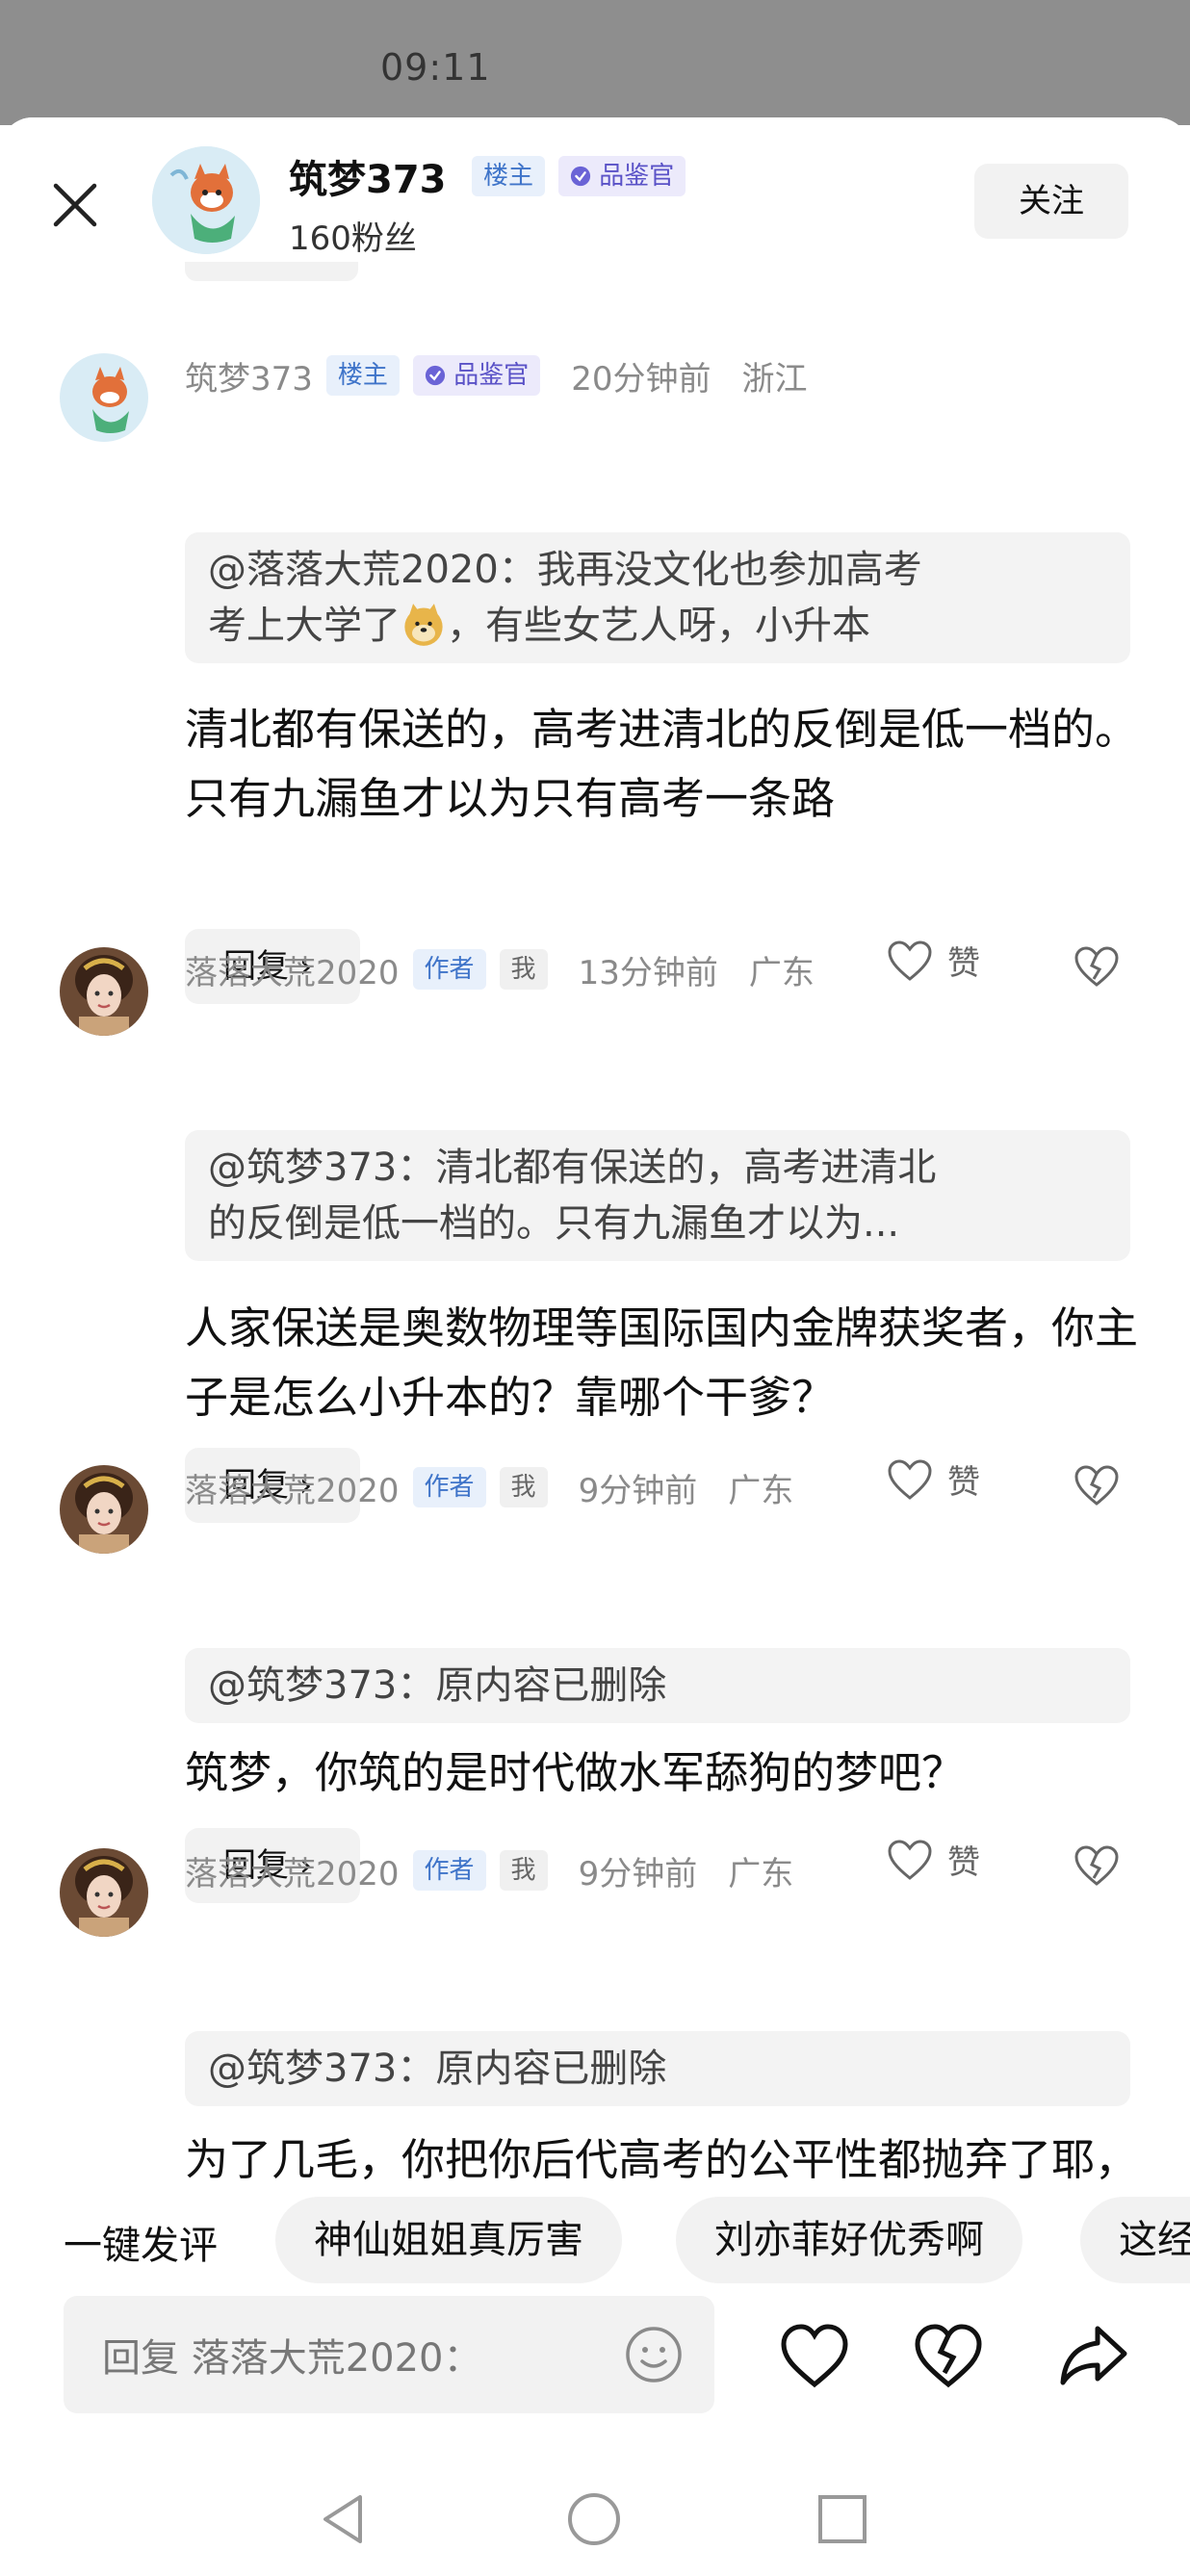 The width and height of the screenshot is (1190, 2576). What do you see at coordinates (662, 1362) in the screenshot?
I see `comment-text: 人家保送是奥数物理等国际国内金牌获奖者，你主子是怎么小升本的？靠哪个干爹？` at bounding box center [662, 1362].